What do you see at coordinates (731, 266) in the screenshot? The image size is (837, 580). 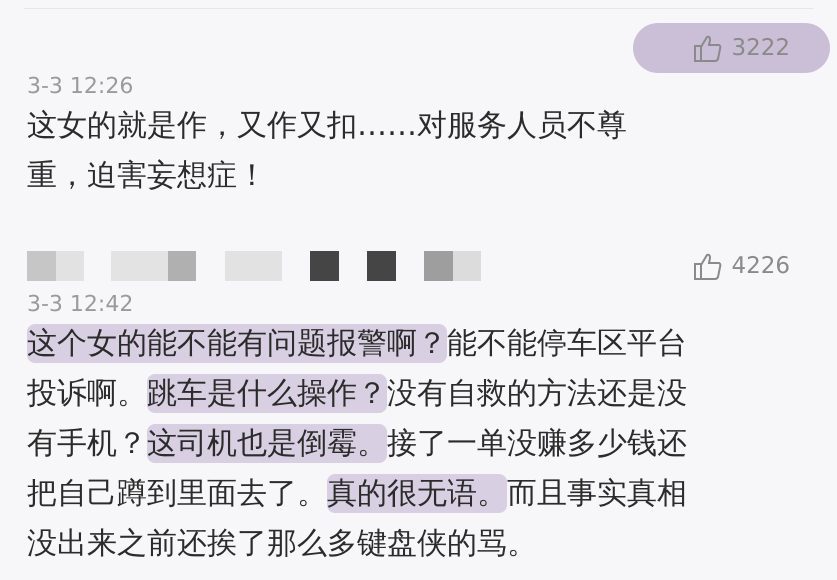 I see `like-button: 4226` at bounding box center [731, 266].